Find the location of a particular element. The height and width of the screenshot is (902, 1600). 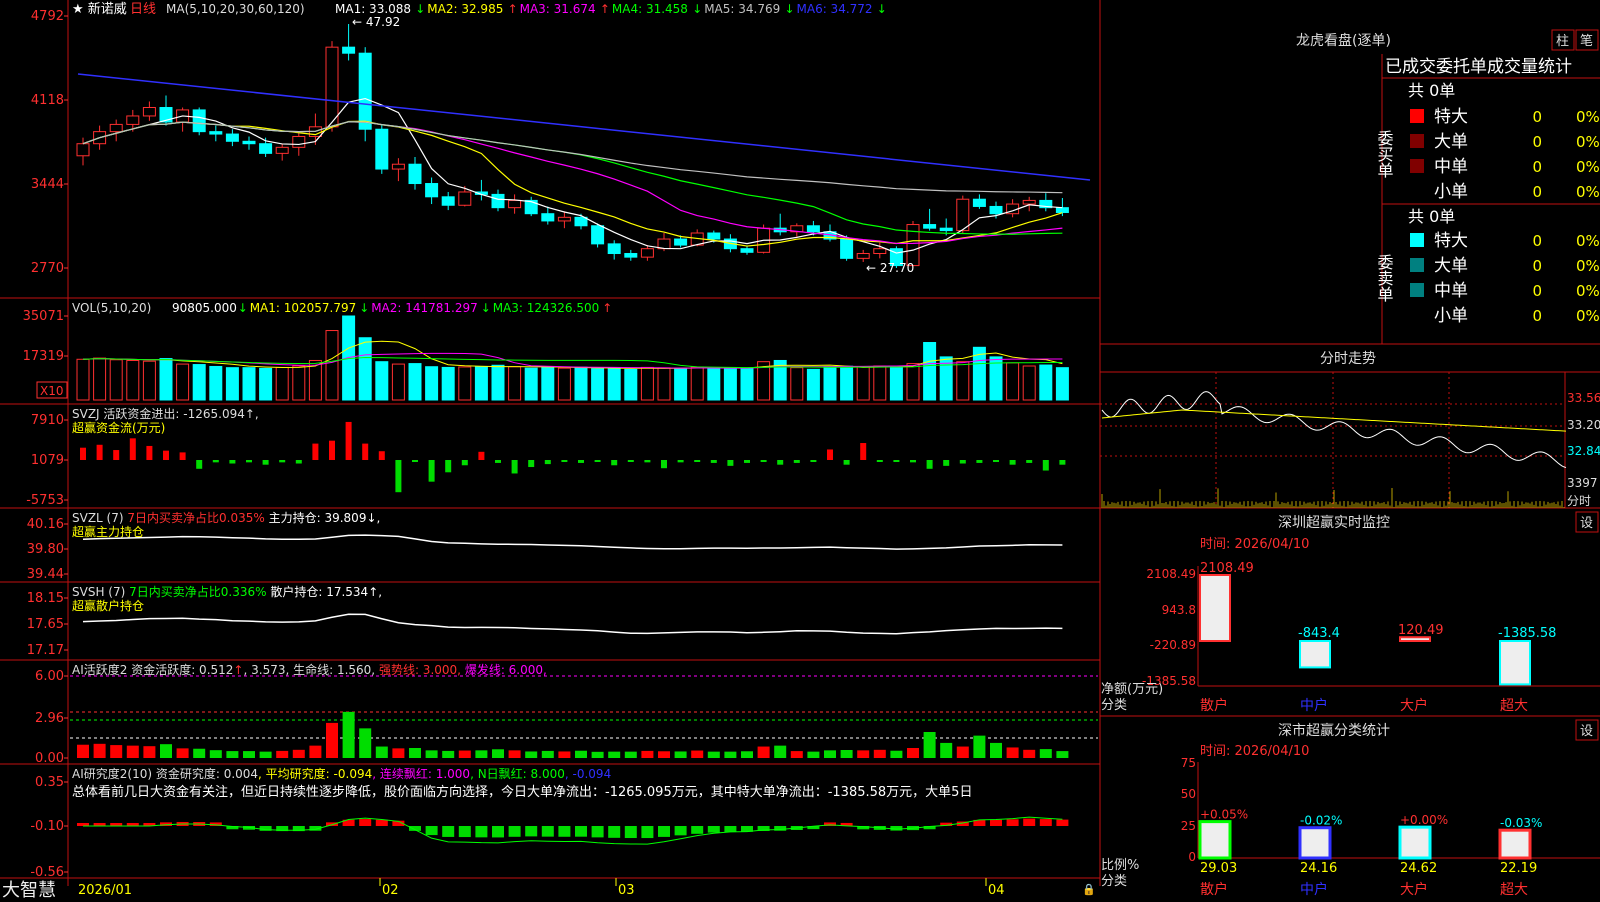

intraday-panel: 分时走势 33.56 33.20 32.84 3397 分时 is located at coordinates (1350, 429).